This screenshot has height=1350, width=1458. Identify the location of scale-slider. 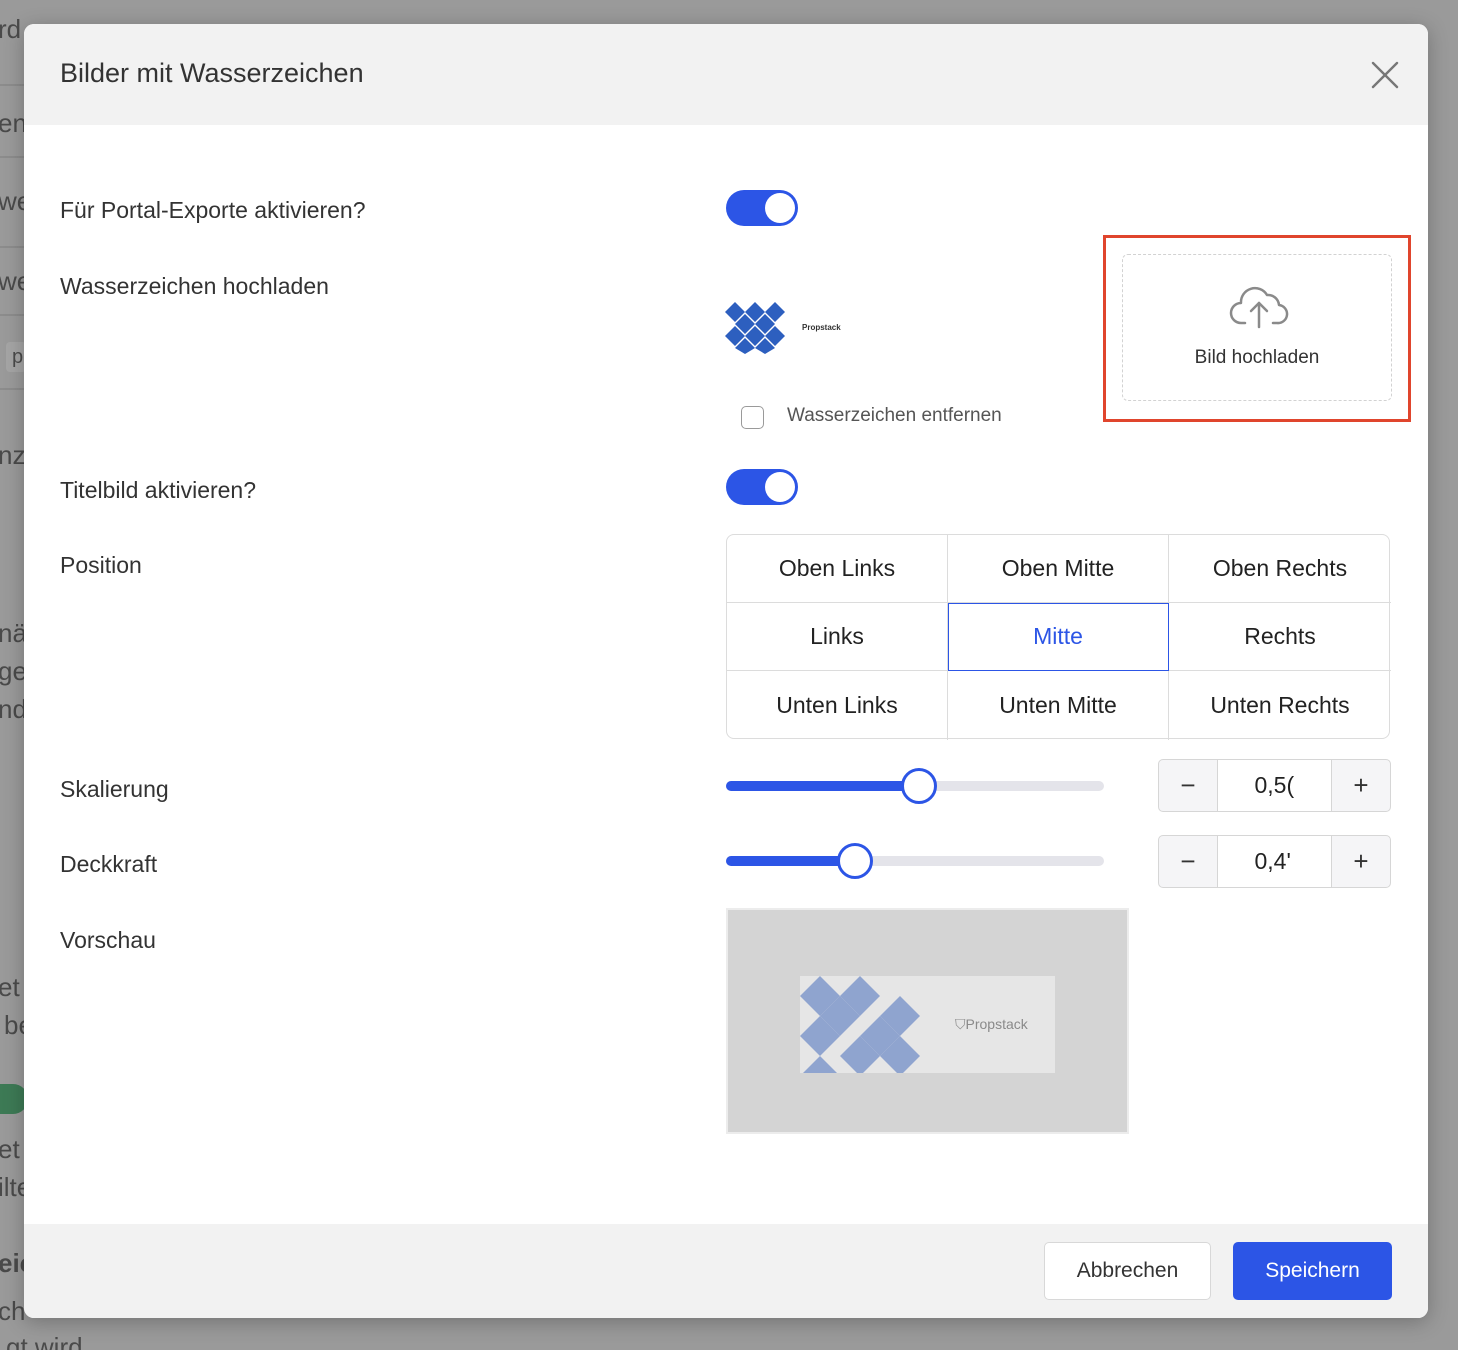
(915, 786).